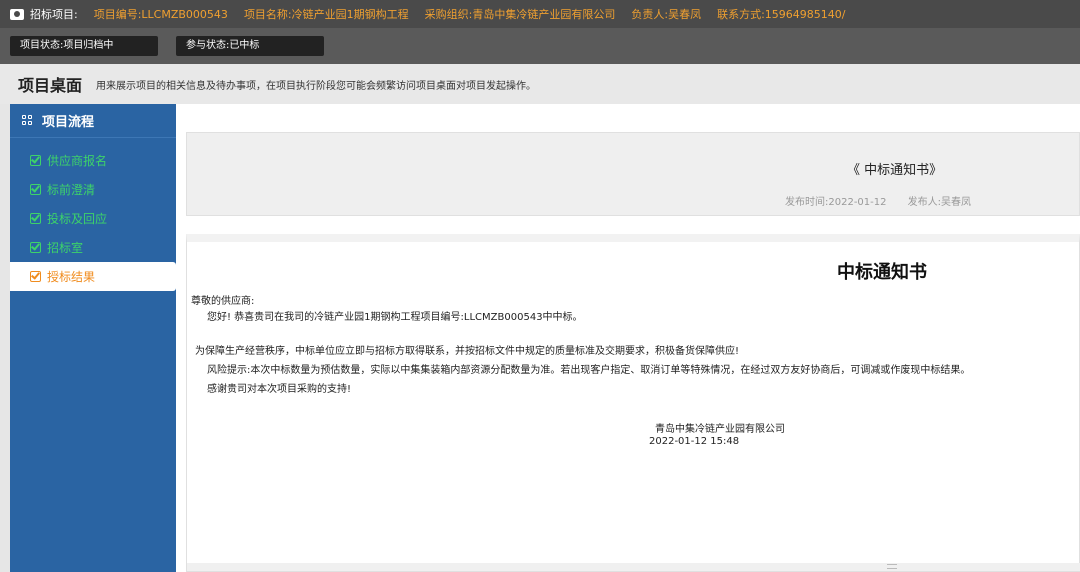 The image size is (1080, 572). What do you see at coordinates (939, 202) in the screenshot?
I see `publisher: 发布人:吴春凤` at bounding box center [939, 202].